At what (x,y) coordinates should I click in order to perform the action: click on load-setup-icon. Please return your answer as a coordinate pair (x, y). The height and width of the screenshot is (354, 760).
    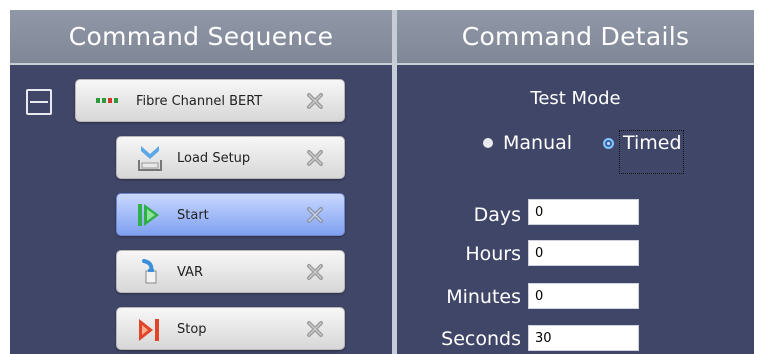
    Looking at the image, I should click on (150, 158).